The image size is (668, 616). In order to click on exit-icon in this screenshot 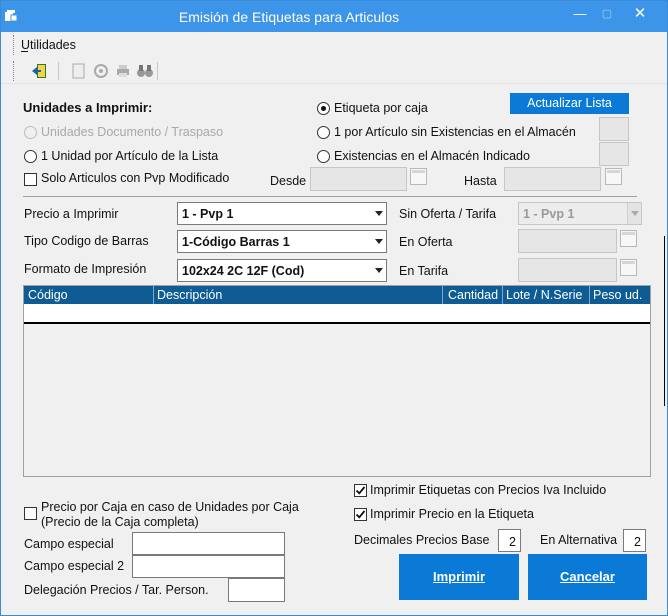, I will do `click(40, 71)`.